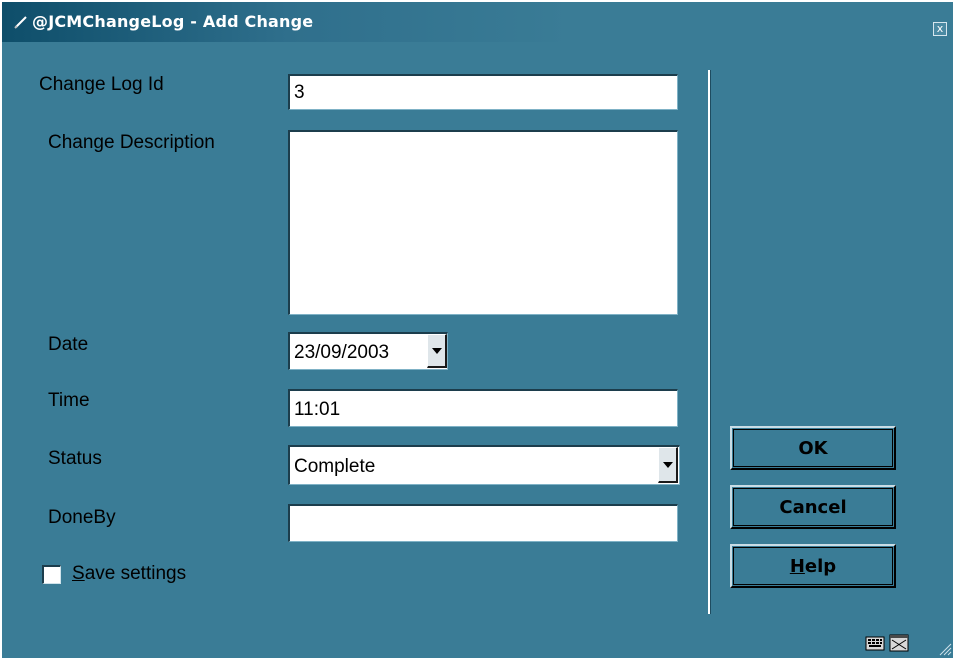 The height and width of the screenshot is (658, 953). I want to click on date-label: Date, so click(68, 344).